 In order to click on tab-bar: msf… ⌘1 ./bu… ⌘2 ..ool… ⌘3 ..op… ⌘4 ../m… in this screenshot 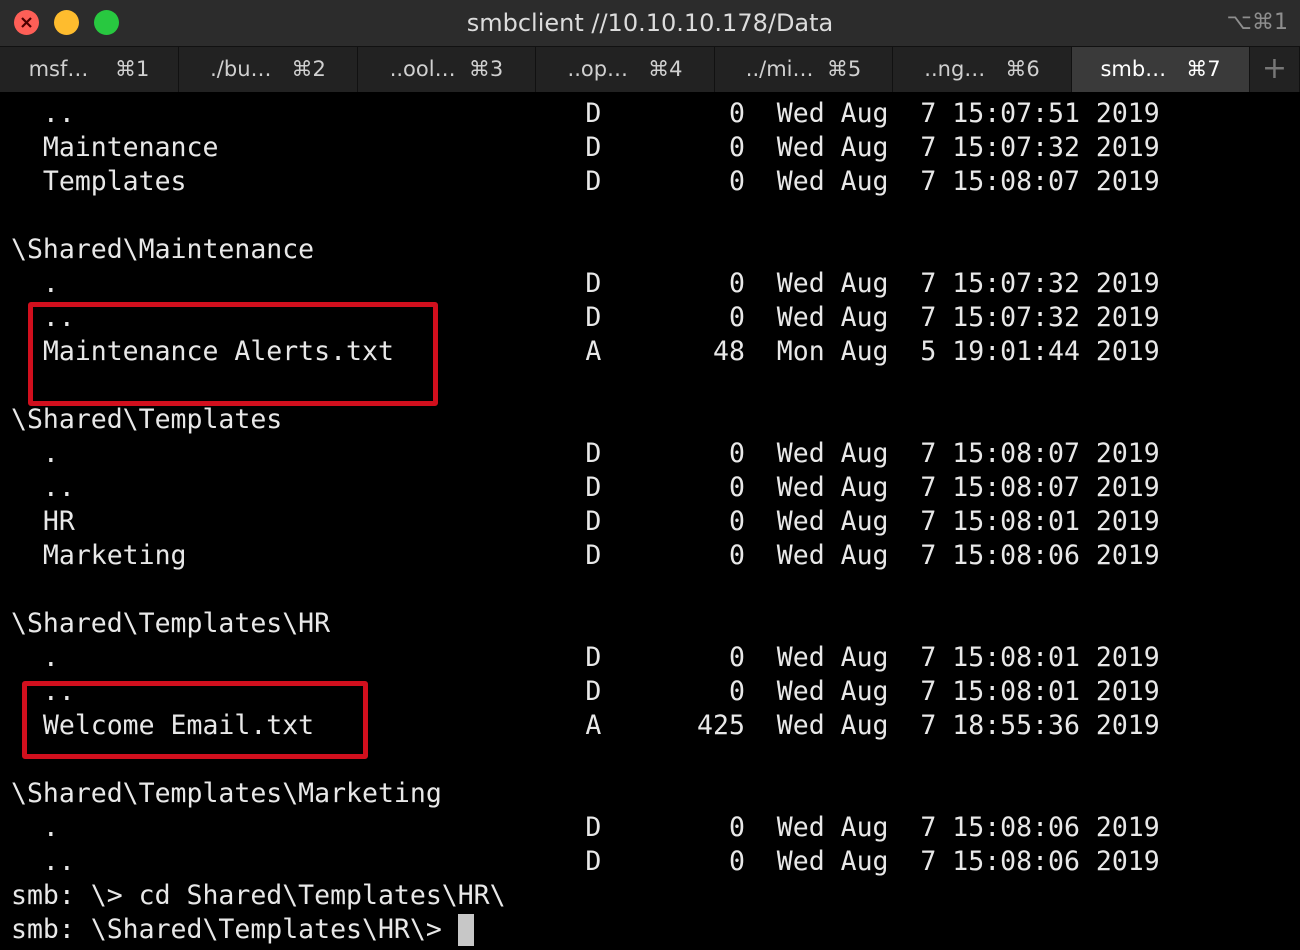, I will do `click(650, 69)`.